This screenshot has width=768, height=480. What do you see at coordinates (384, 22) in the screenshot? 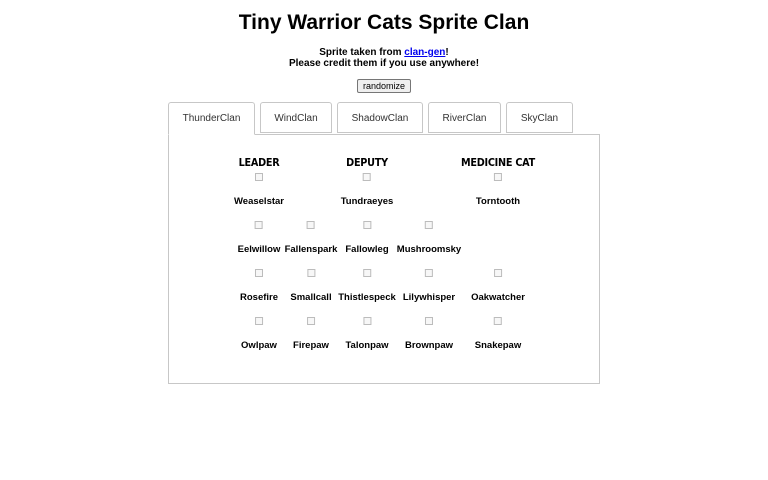
I see `page-title: Tiny Warrior Cats Sprite Clan` at bounding box center [384, 22].